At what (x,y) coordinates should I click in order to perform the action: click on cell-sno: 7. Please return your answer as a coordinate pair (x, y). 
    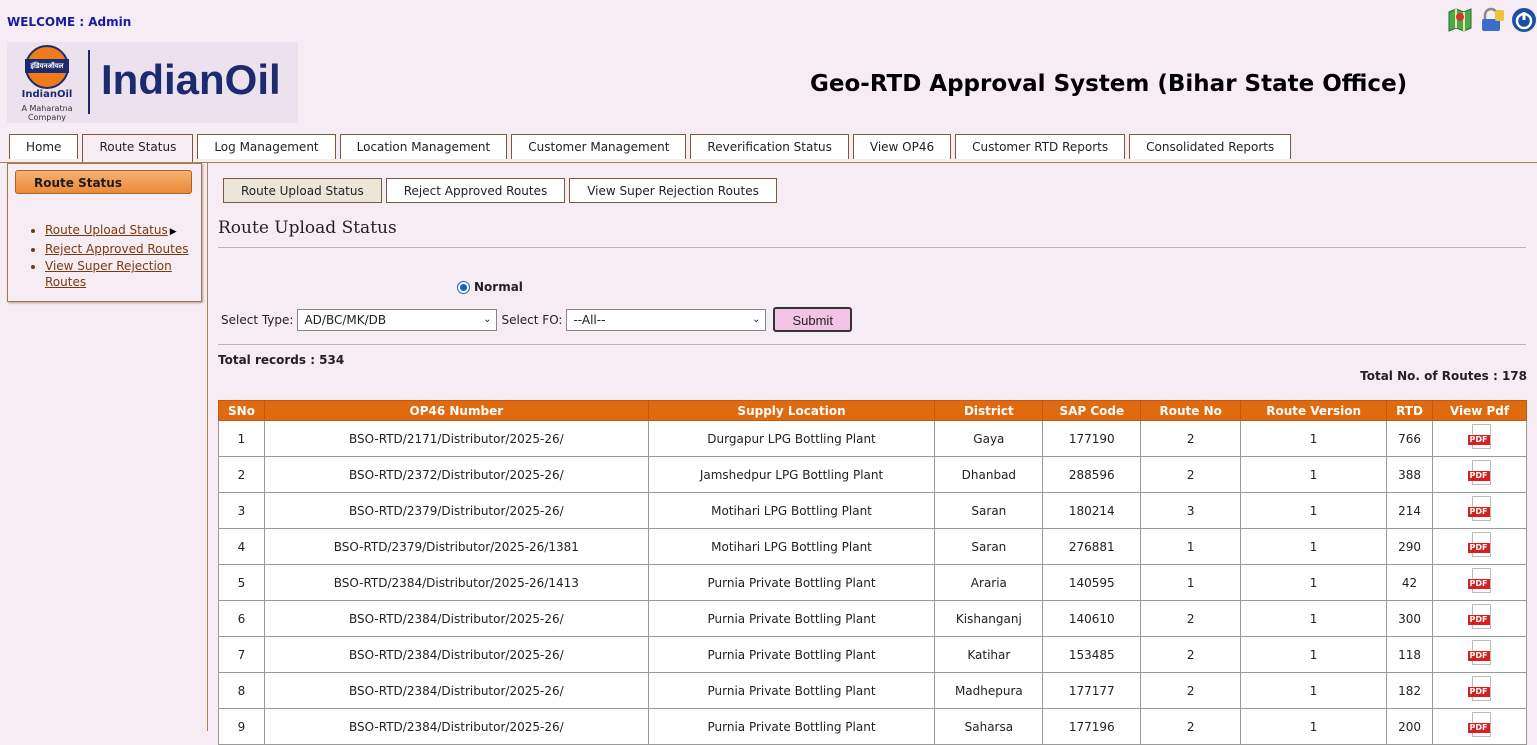
    Looking at the image, I should click on (241, 654).